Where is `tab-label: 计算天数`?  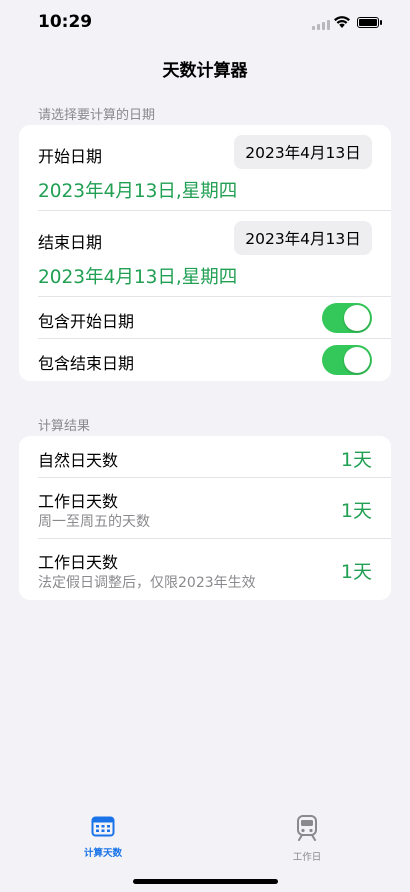 tab-label: 计算天数 is located at coordinates (102, 853).